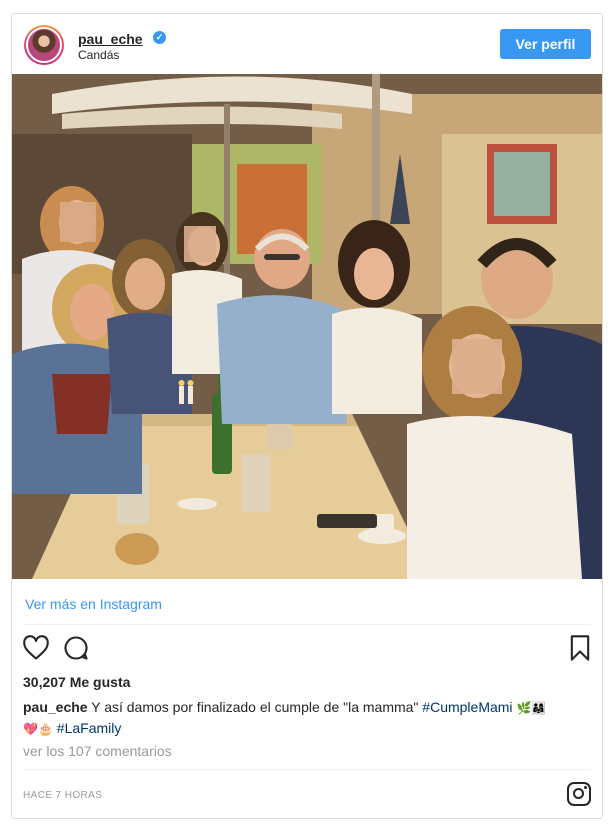 The width and height of the screenshot is (614, 831). I want to click on view-more-link: Ver más en Instagram, so click(93, 604).